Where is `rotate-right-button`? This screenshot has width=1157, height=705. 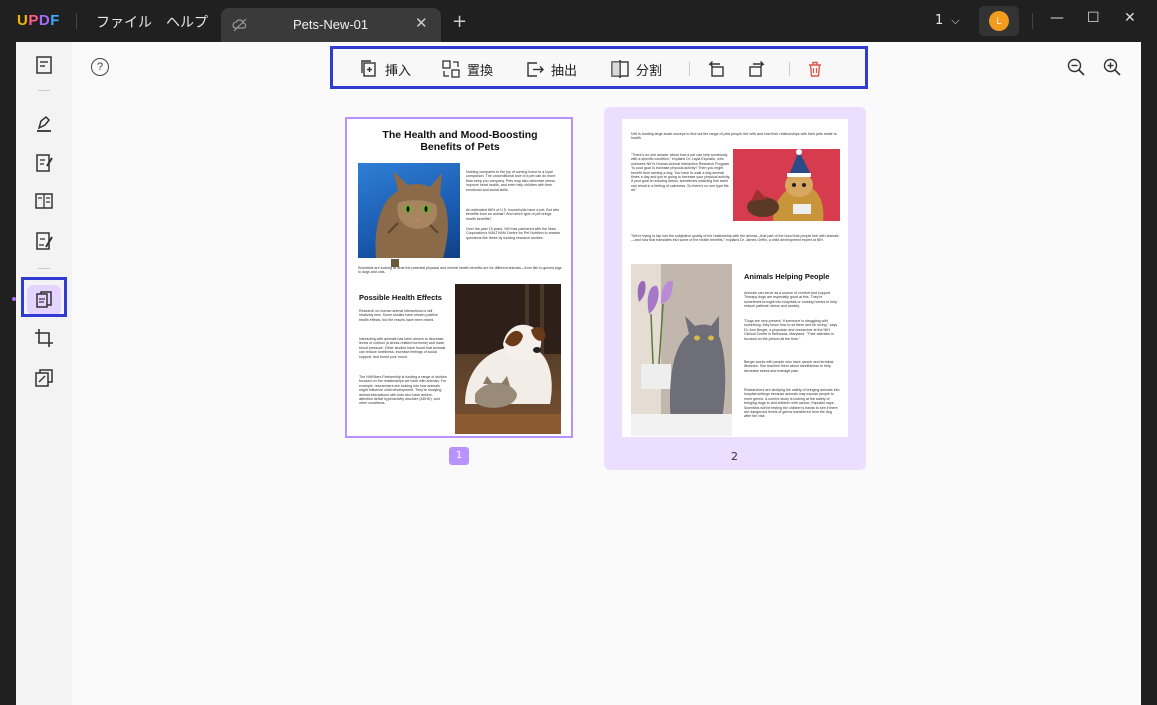 rotate-right-button is located at coordinates (760, 69).